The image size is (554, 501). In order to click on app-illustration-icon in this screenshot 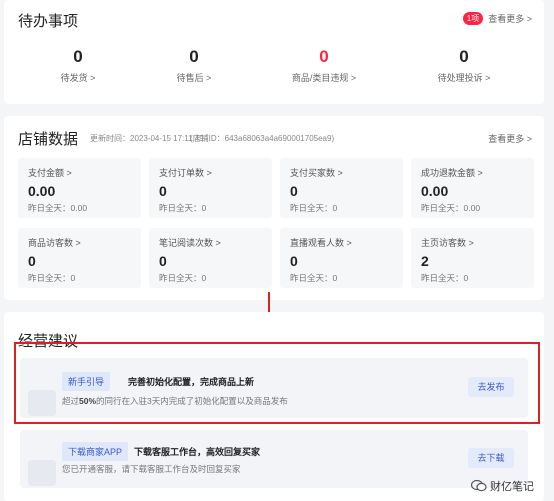, I will do `click(42, 473)`.